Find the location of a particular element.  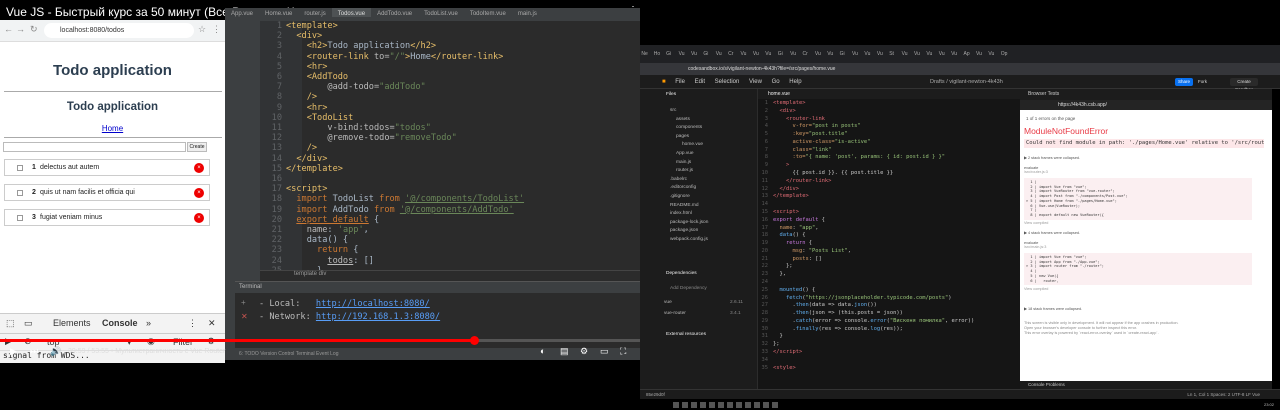

code-line: 17 name: "app", is located at coordinates (866, 229).